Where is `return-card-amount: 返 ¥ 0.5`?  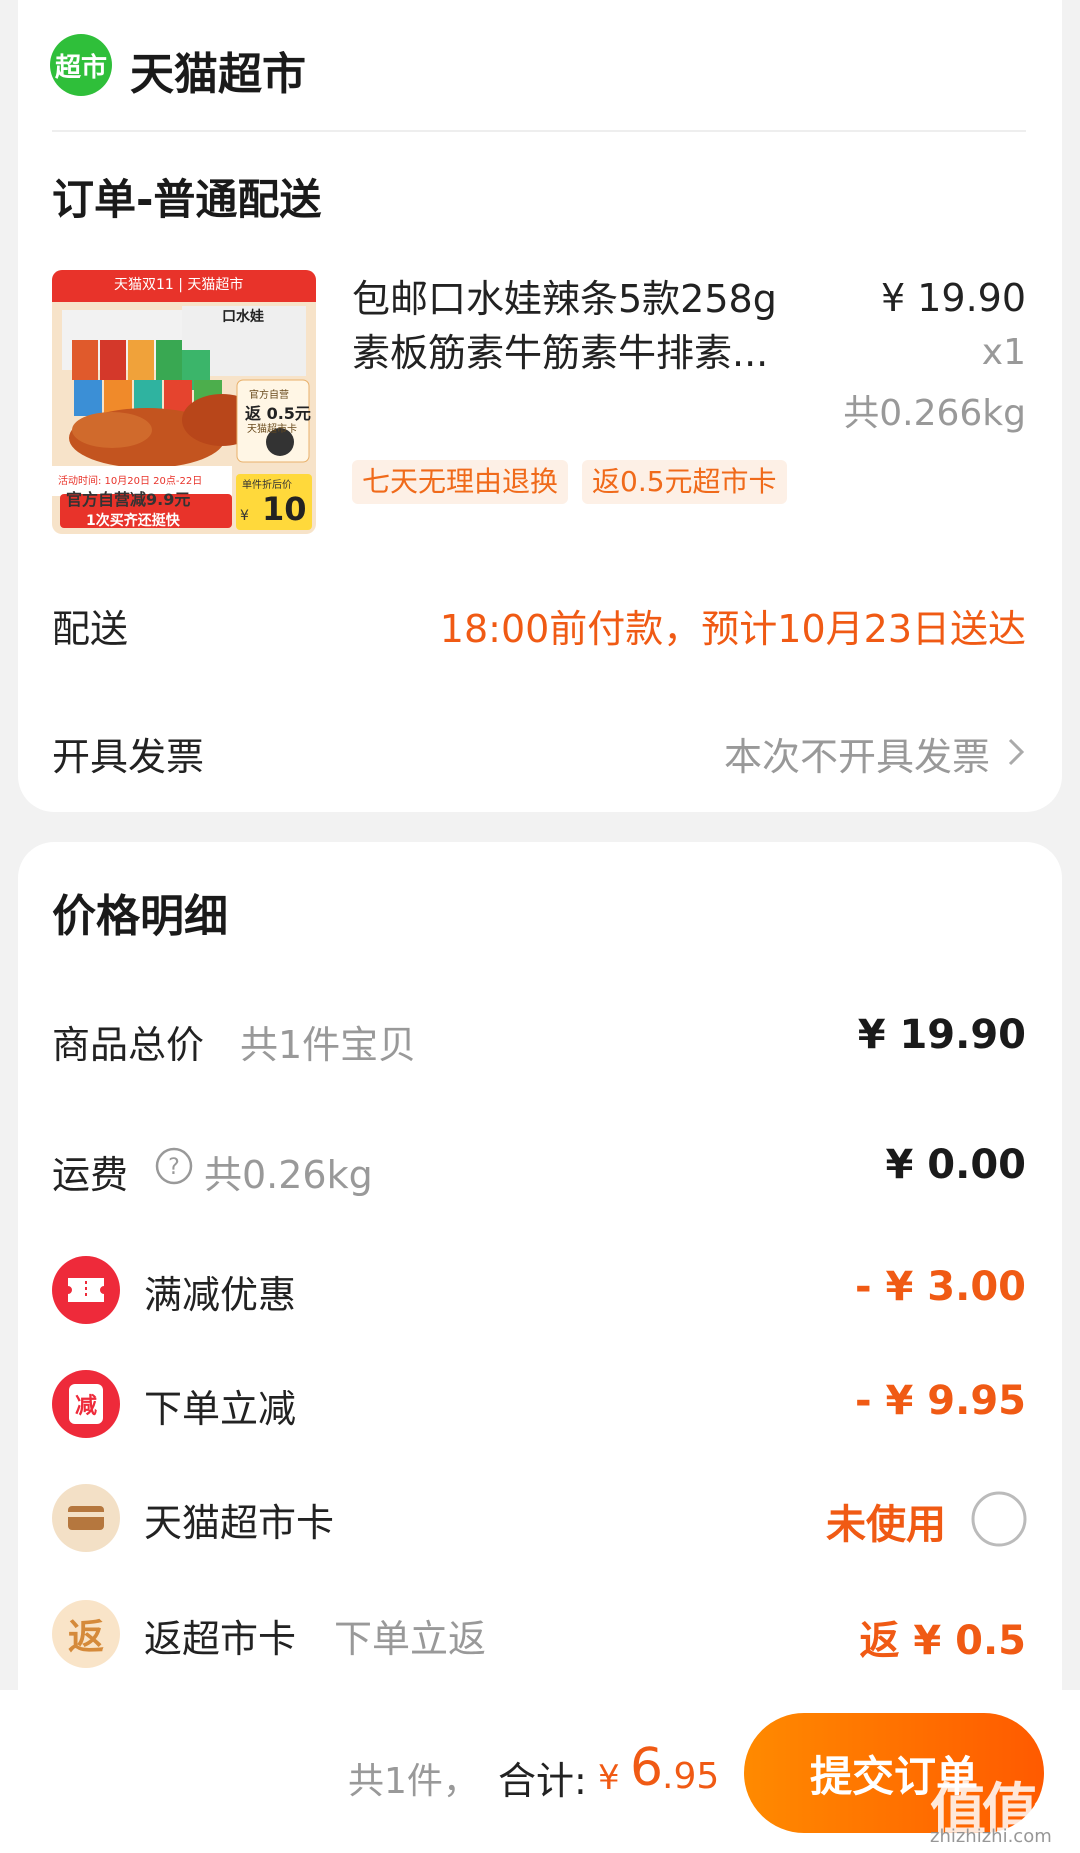
return-card-amount: 返 ¥ 0.5 is located at coordinates (942, 1641).